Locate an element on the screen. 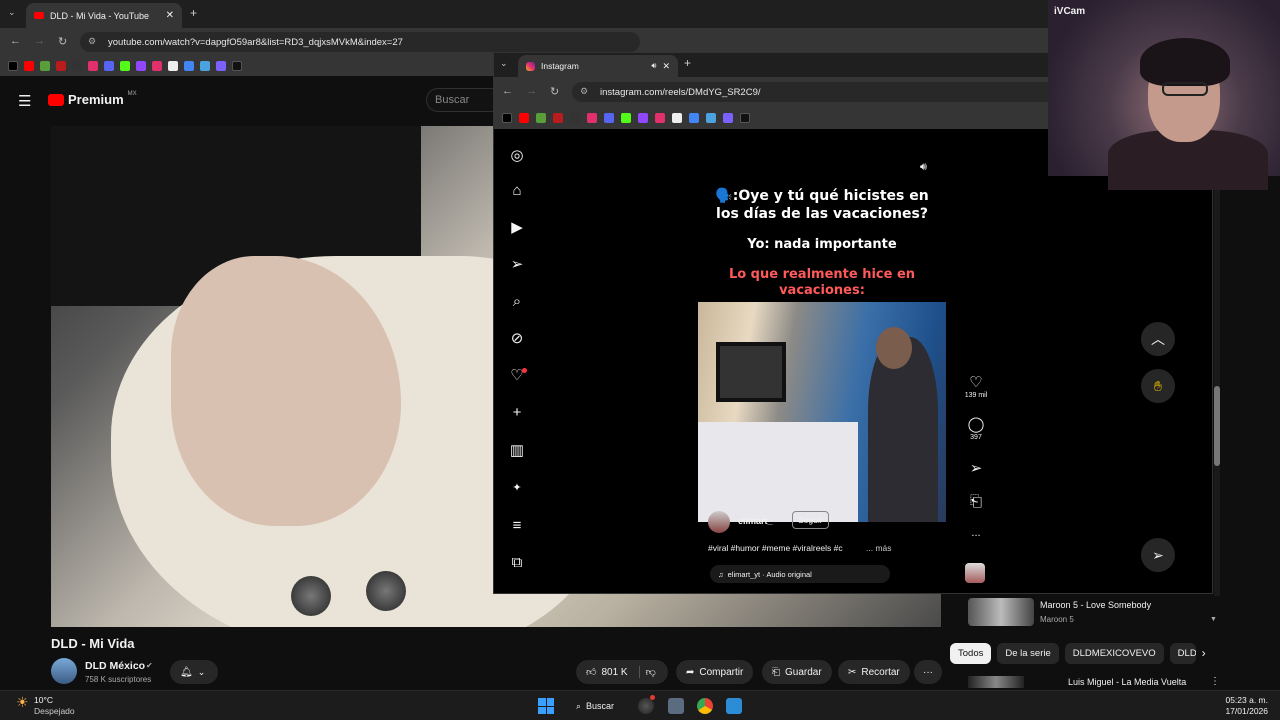 This screenshot has height=720, width=1280. youtube-logo: Premium MX is located at coordinates (92, 99).